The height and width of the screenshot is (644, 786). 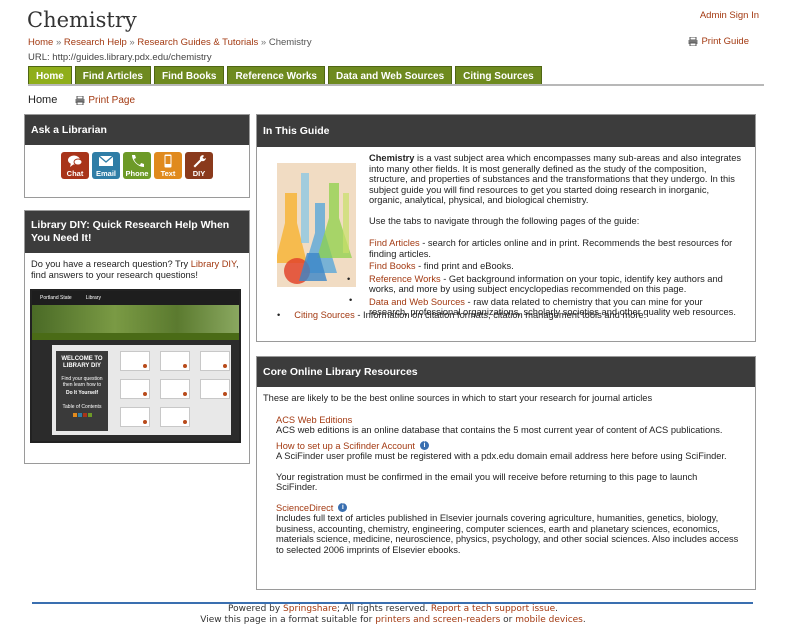 What do you see at coordinates (112, 75) in the screenshot?
I see `tab-find-articles: Find Articles` at bounding box center [112, 75].